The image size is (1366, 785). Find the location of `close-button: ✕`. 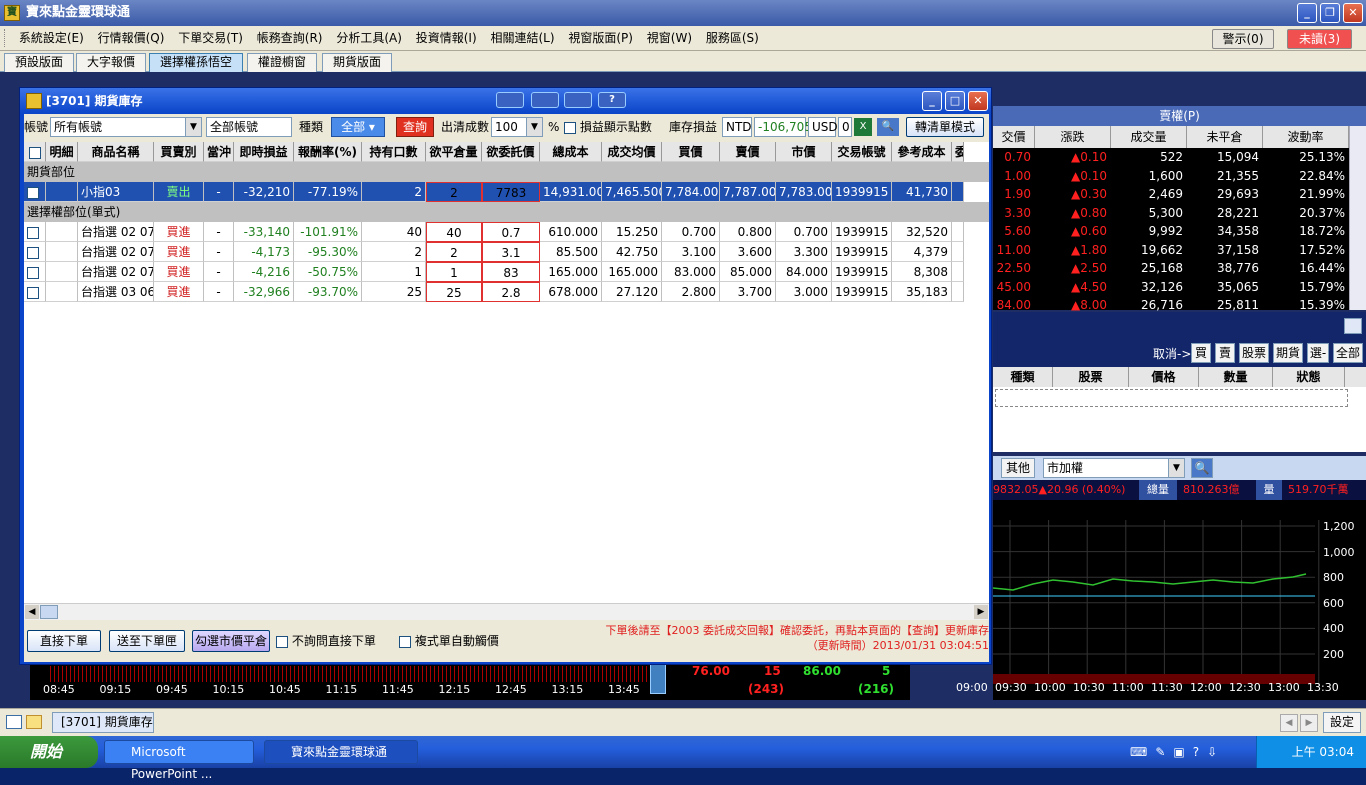

close-button: ✕ is located at coordinates (1353, 13).